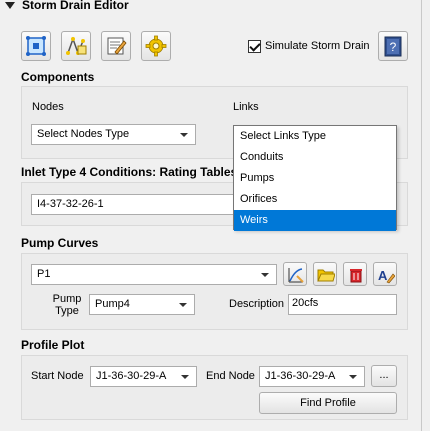  I want to click on start-node-select: J1-36-30-29-A, so click(143, 376).